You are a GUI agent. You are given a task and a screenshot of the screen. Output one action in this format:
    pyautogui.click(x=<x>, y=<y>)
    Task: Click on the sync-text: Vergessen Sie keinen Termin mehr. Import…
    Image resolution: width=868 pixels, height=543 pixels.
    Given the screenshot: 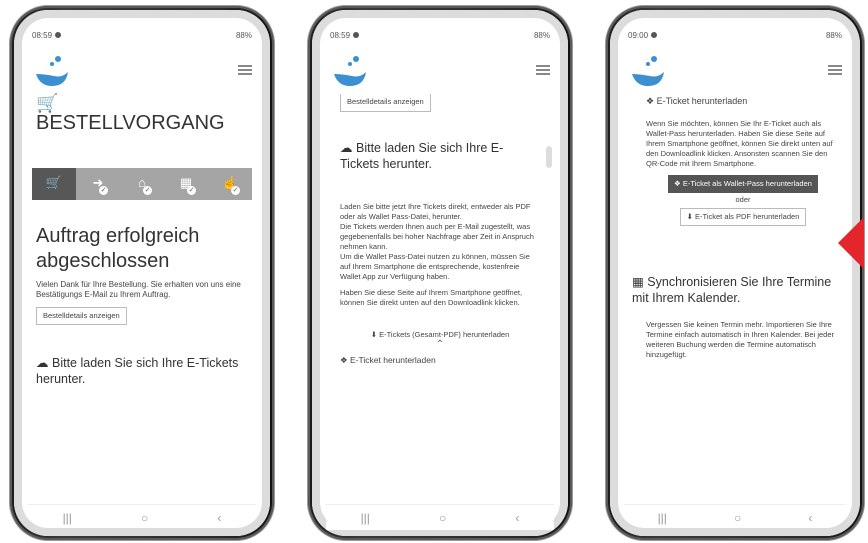 What is the action you would take?
    pyautogui.click(x=740, y=339)
    